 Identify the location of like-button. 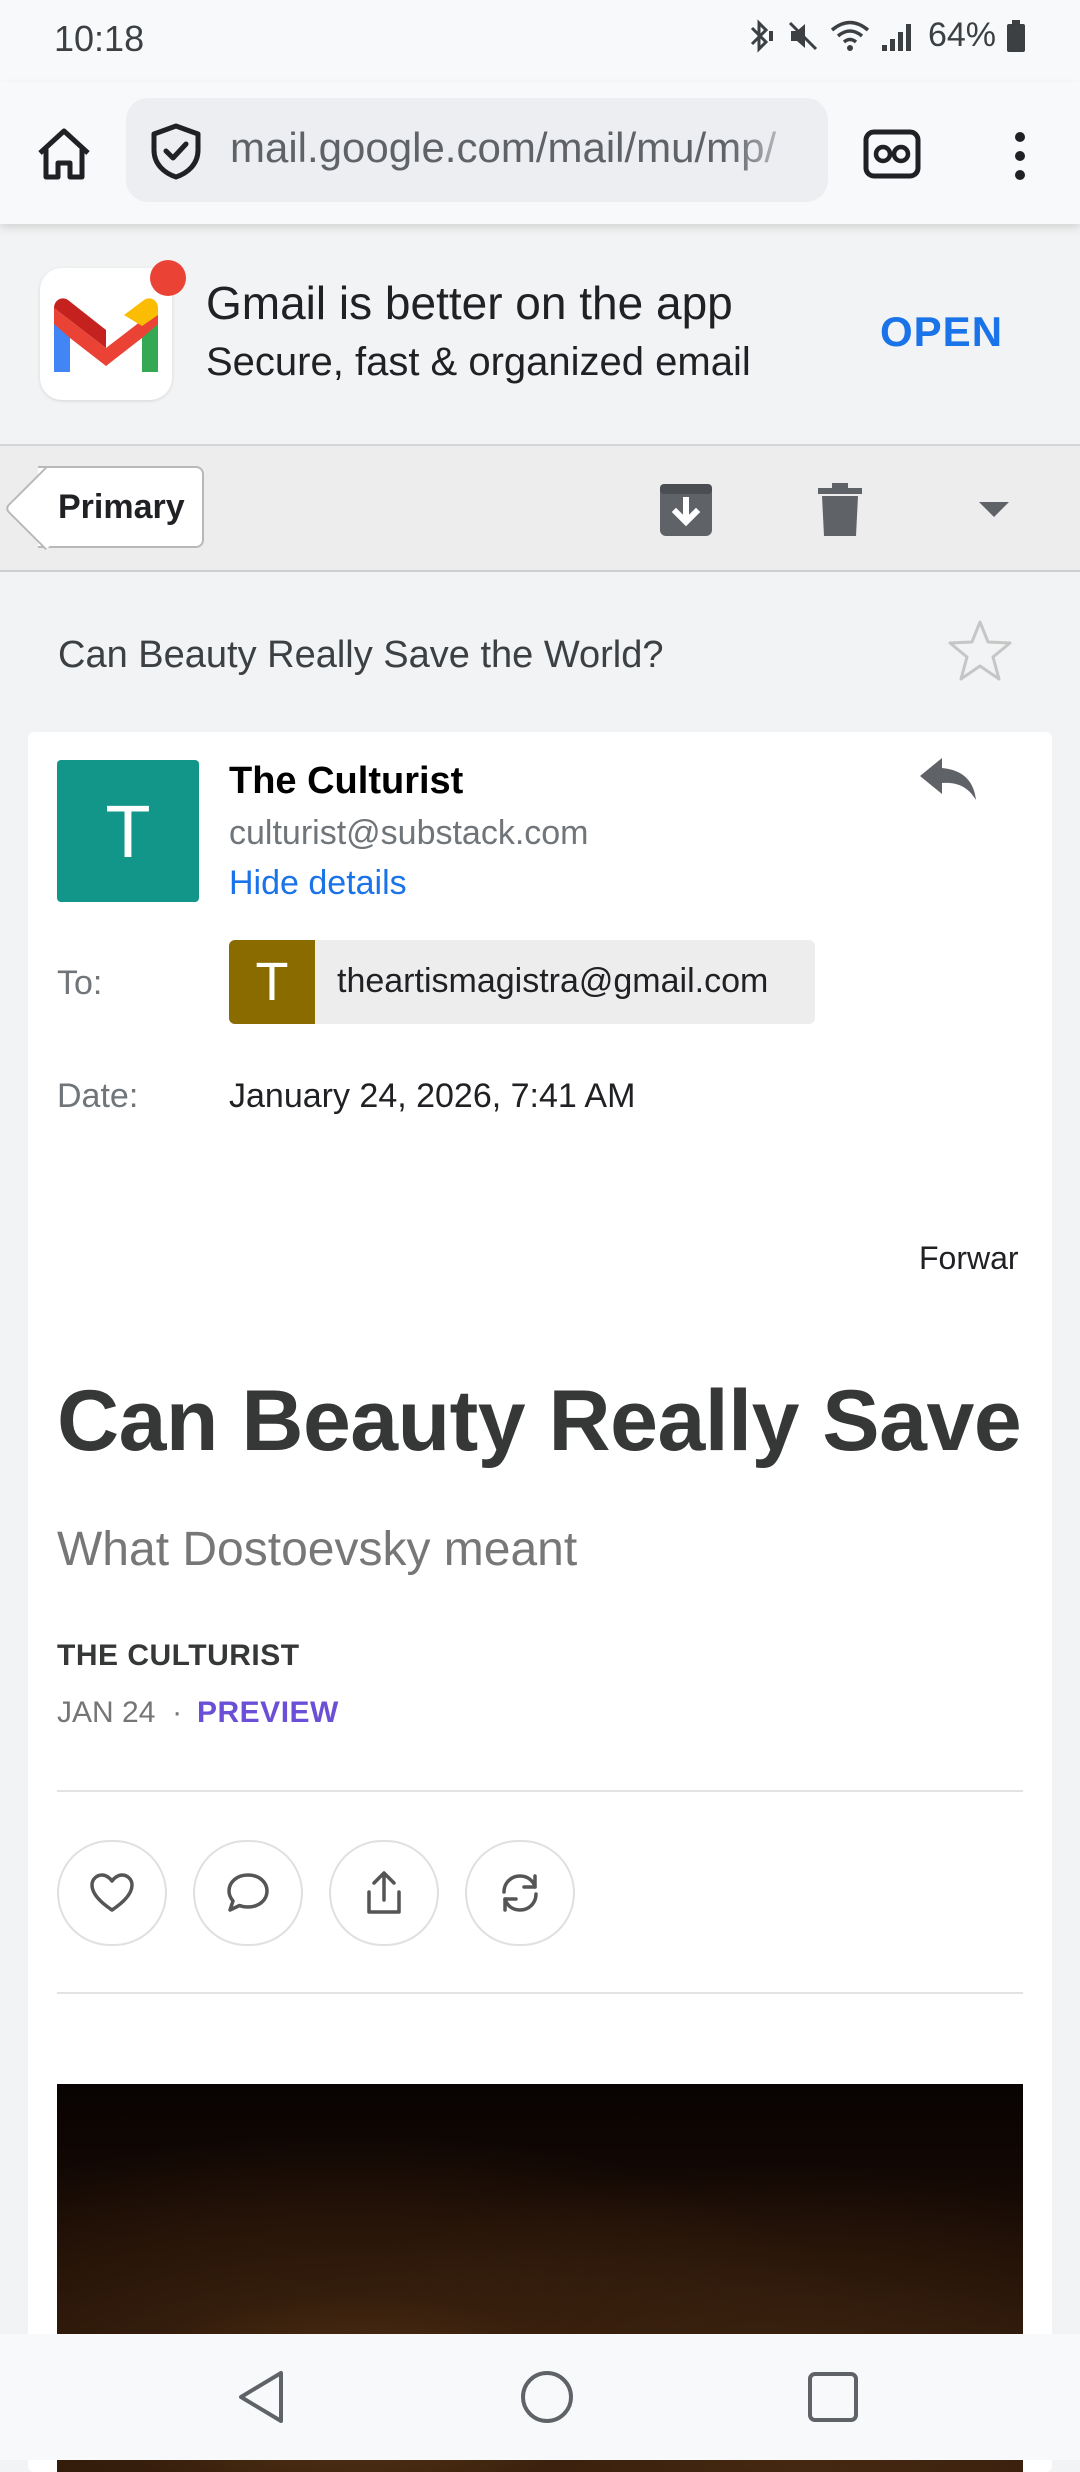
(112, 1893).